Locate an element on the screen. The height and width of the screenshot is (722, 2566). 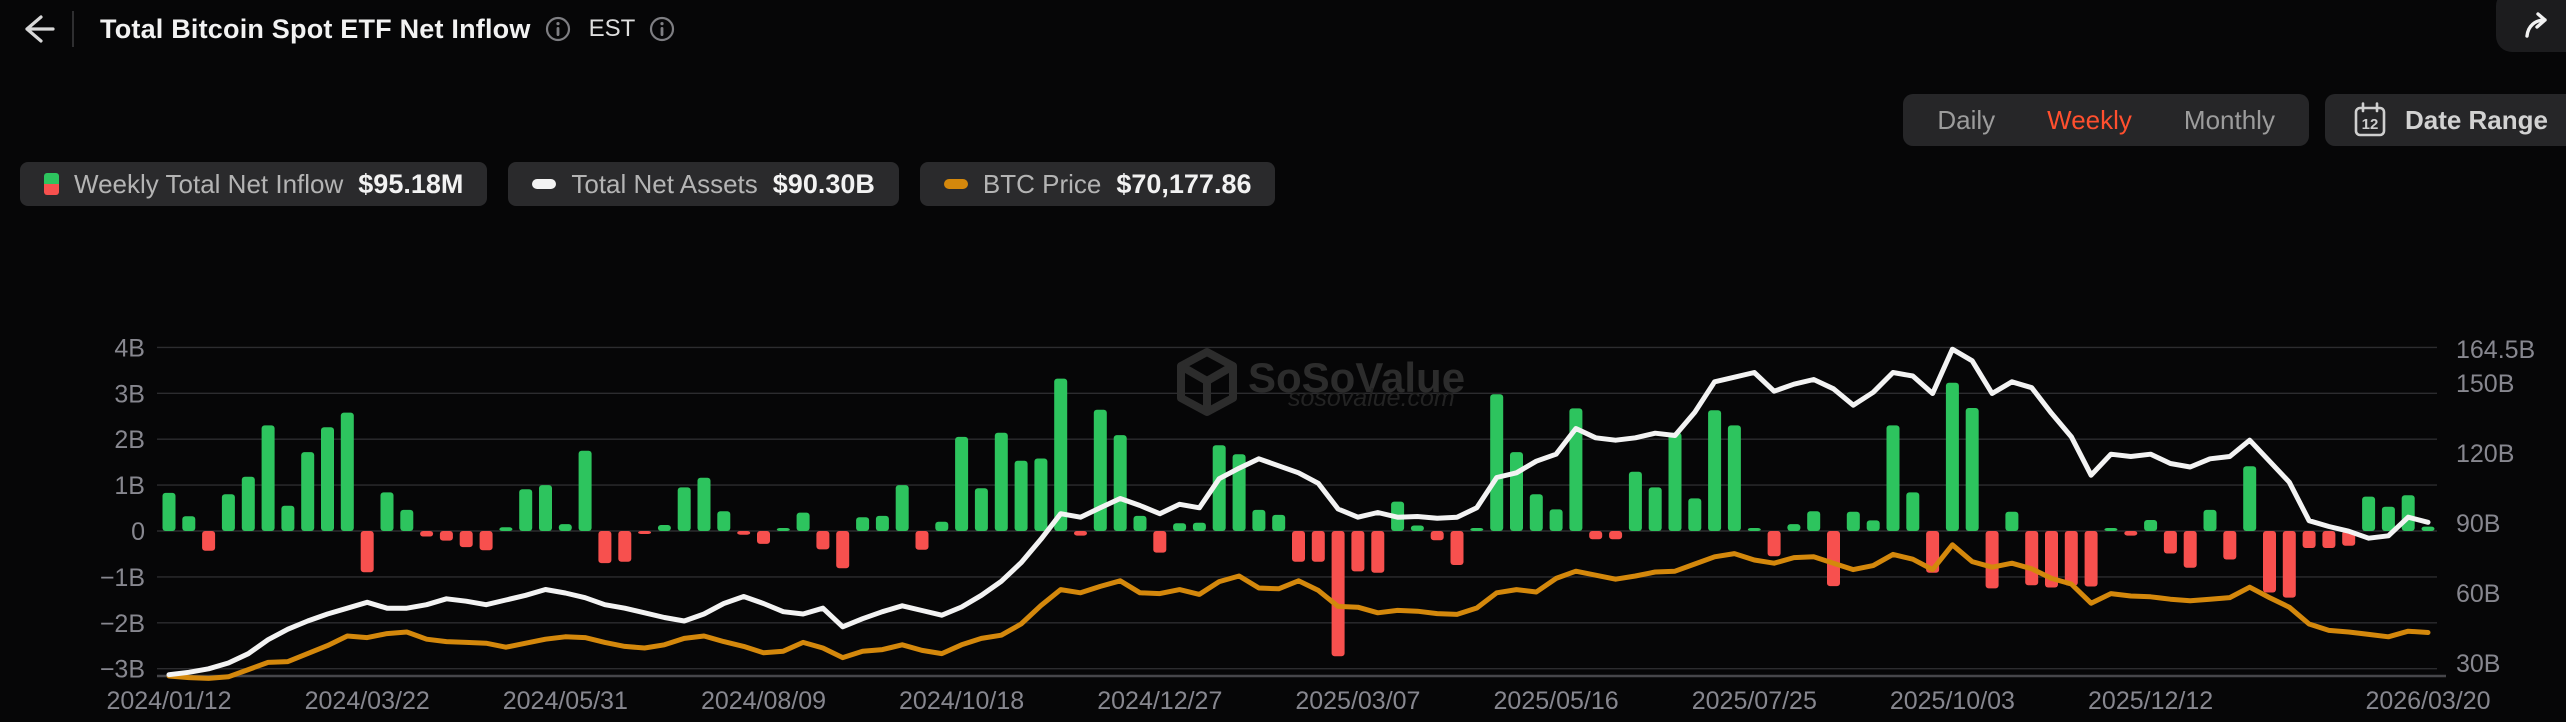
svg-text: 2025/05/16 is located at coordinates (1556, 701).